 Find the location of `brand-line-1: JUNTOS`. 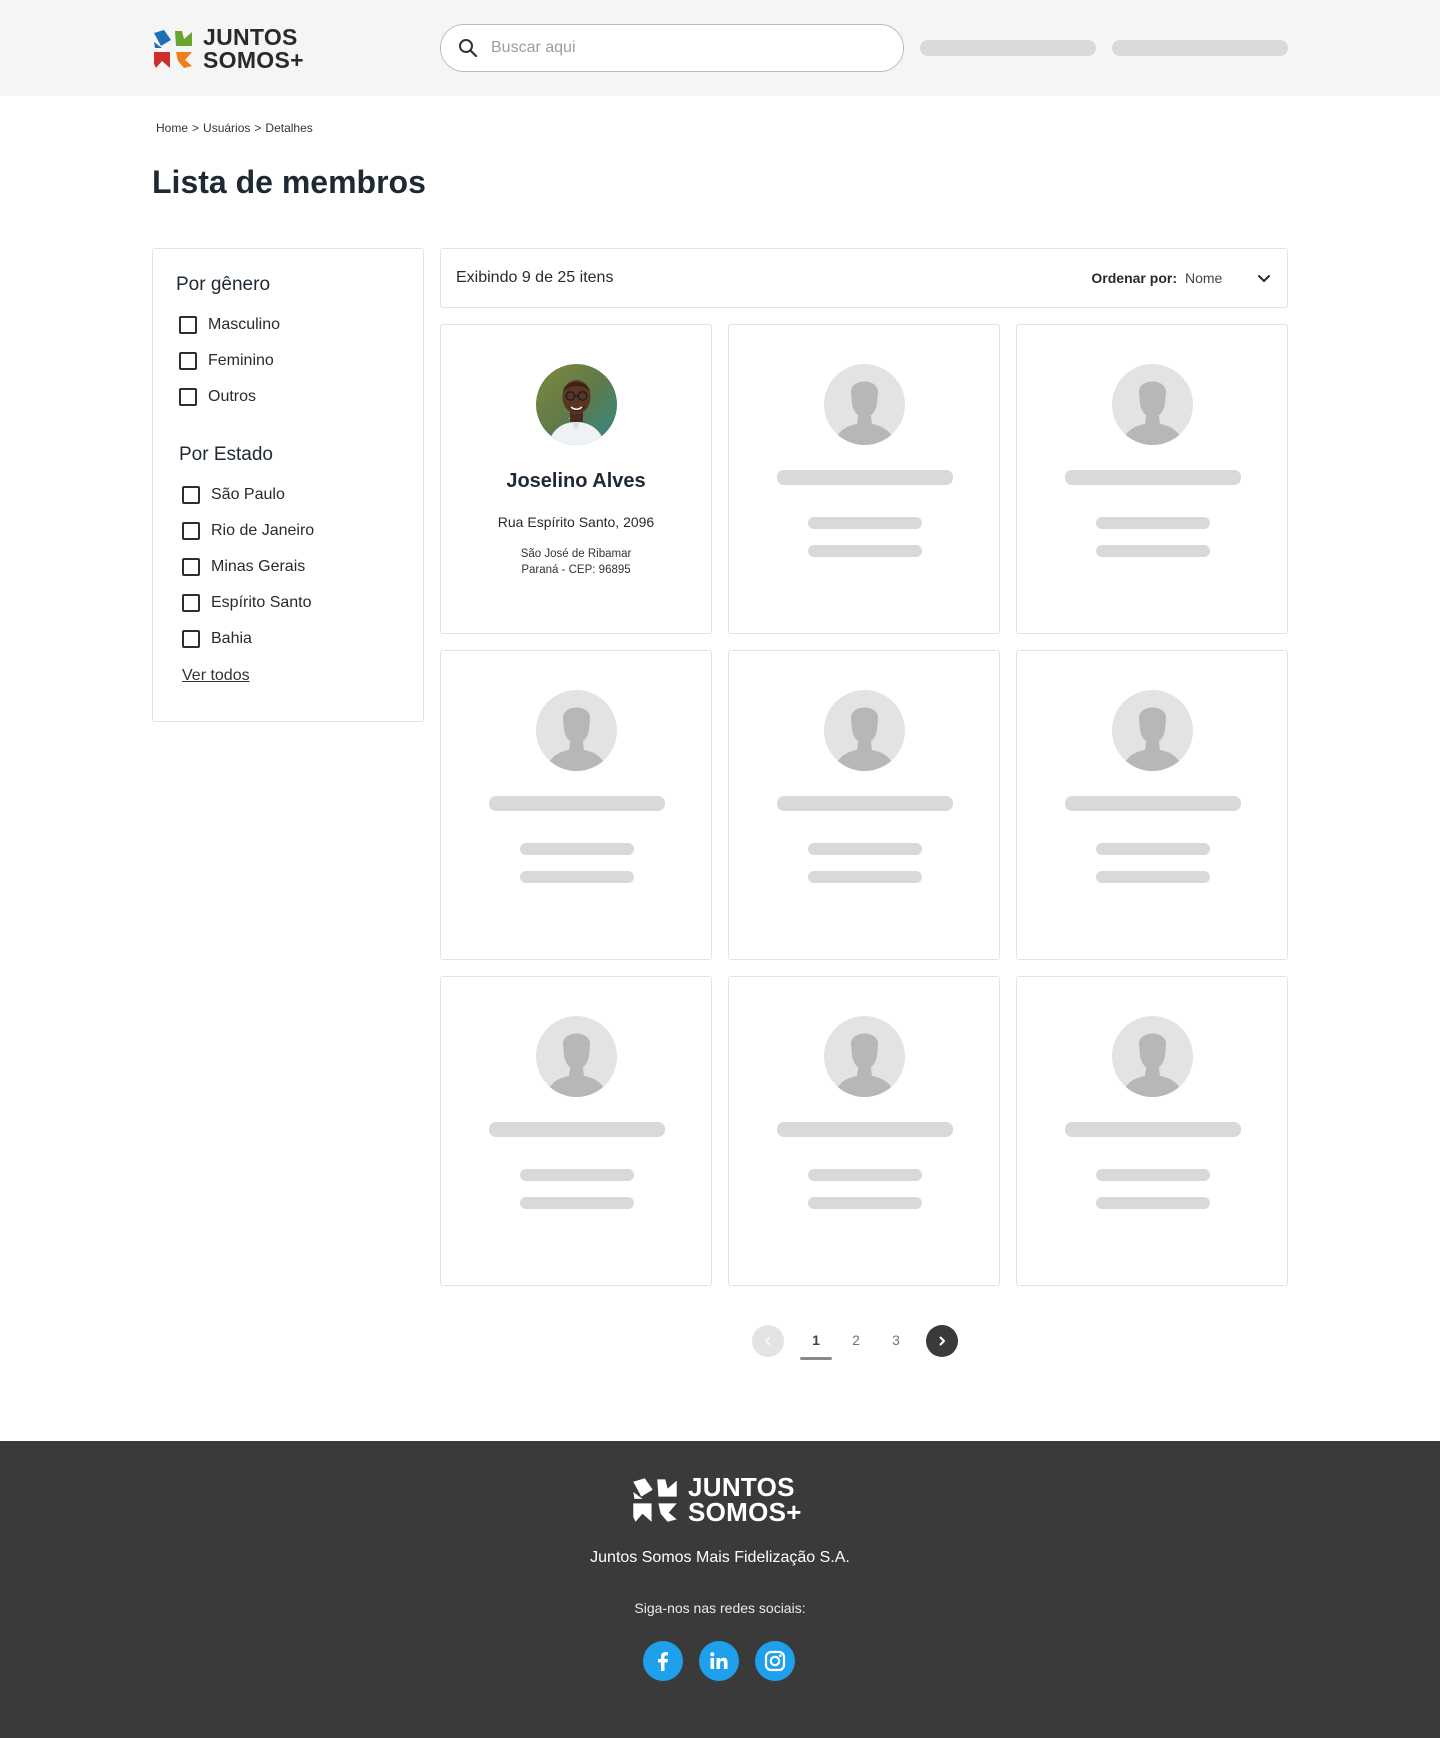

brand-line-1: JUNTOS is located at coordinates (250, 37).